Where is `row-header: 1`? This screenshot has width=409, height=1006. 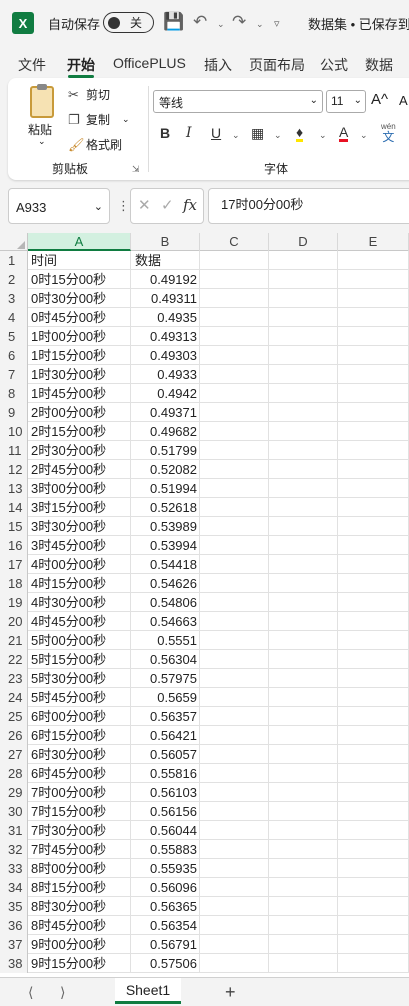 row-header: 1 is located at coordinates (14, 260).